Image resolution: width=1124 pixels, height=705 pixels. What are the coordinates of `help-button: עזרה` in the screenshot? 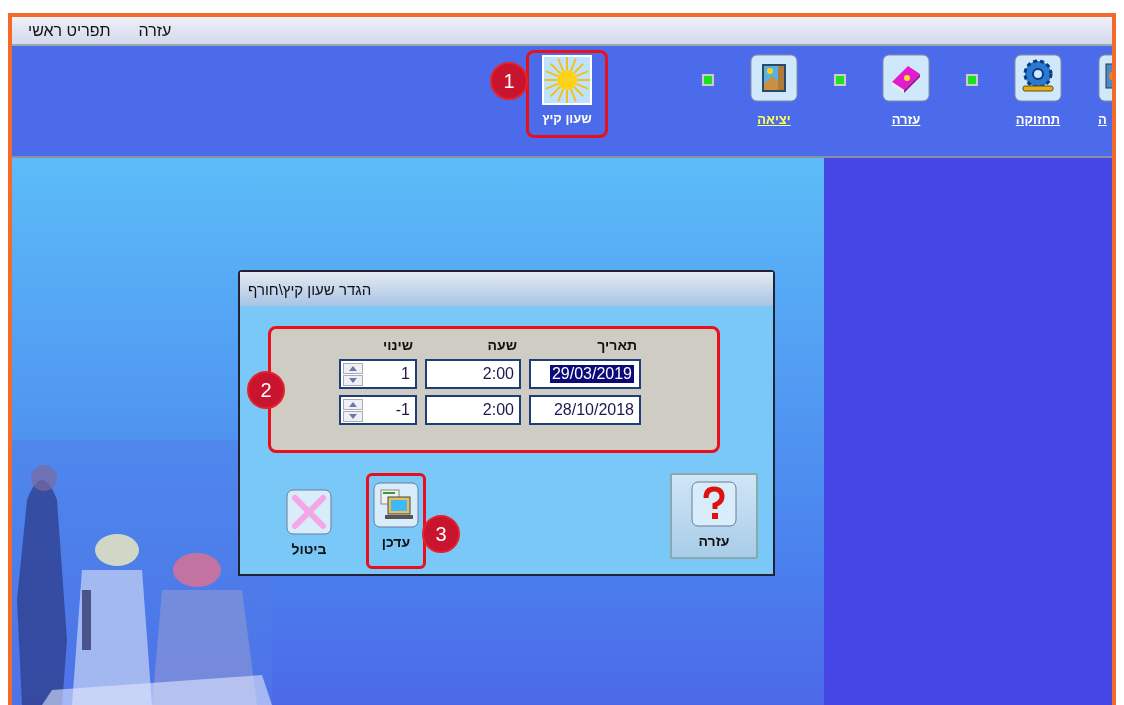 It's located at (714, 516).